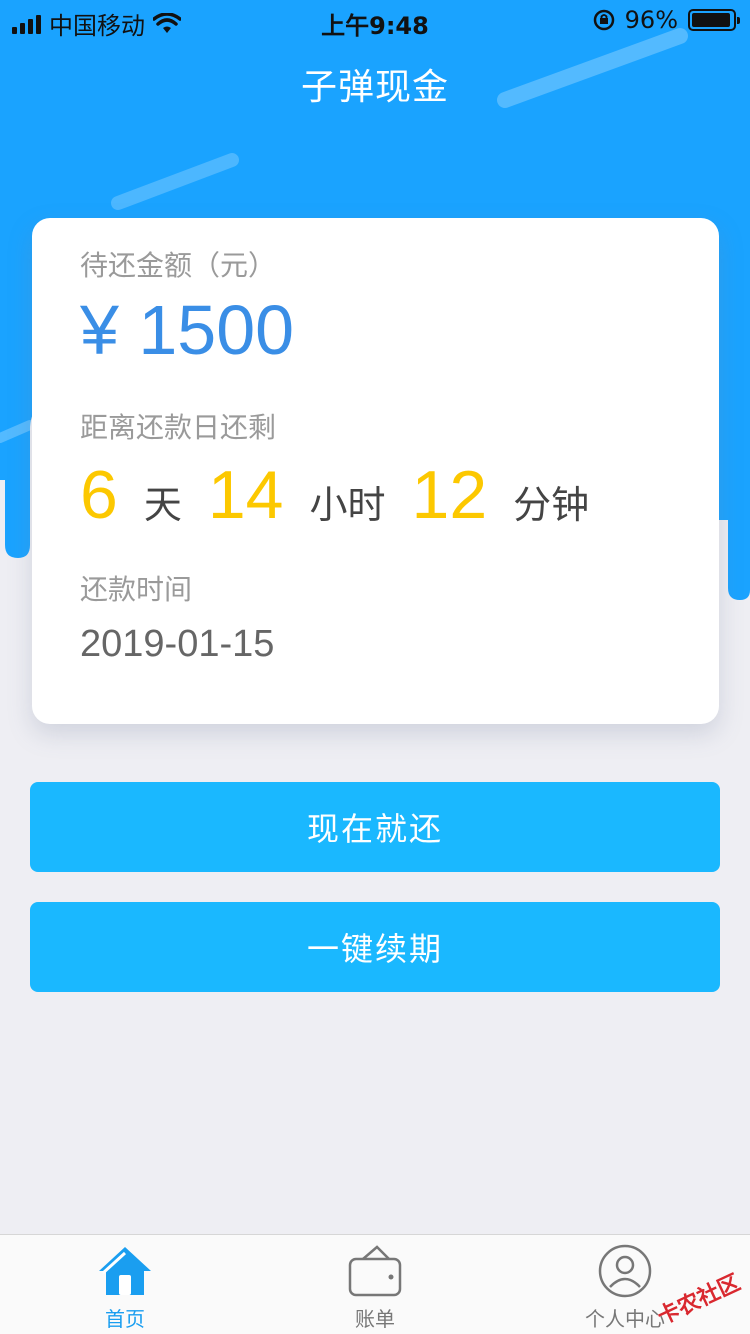 This screenshot has width=750, height=1334. I want to click on repayment-date: 2019-01-15, so click(177, 644).